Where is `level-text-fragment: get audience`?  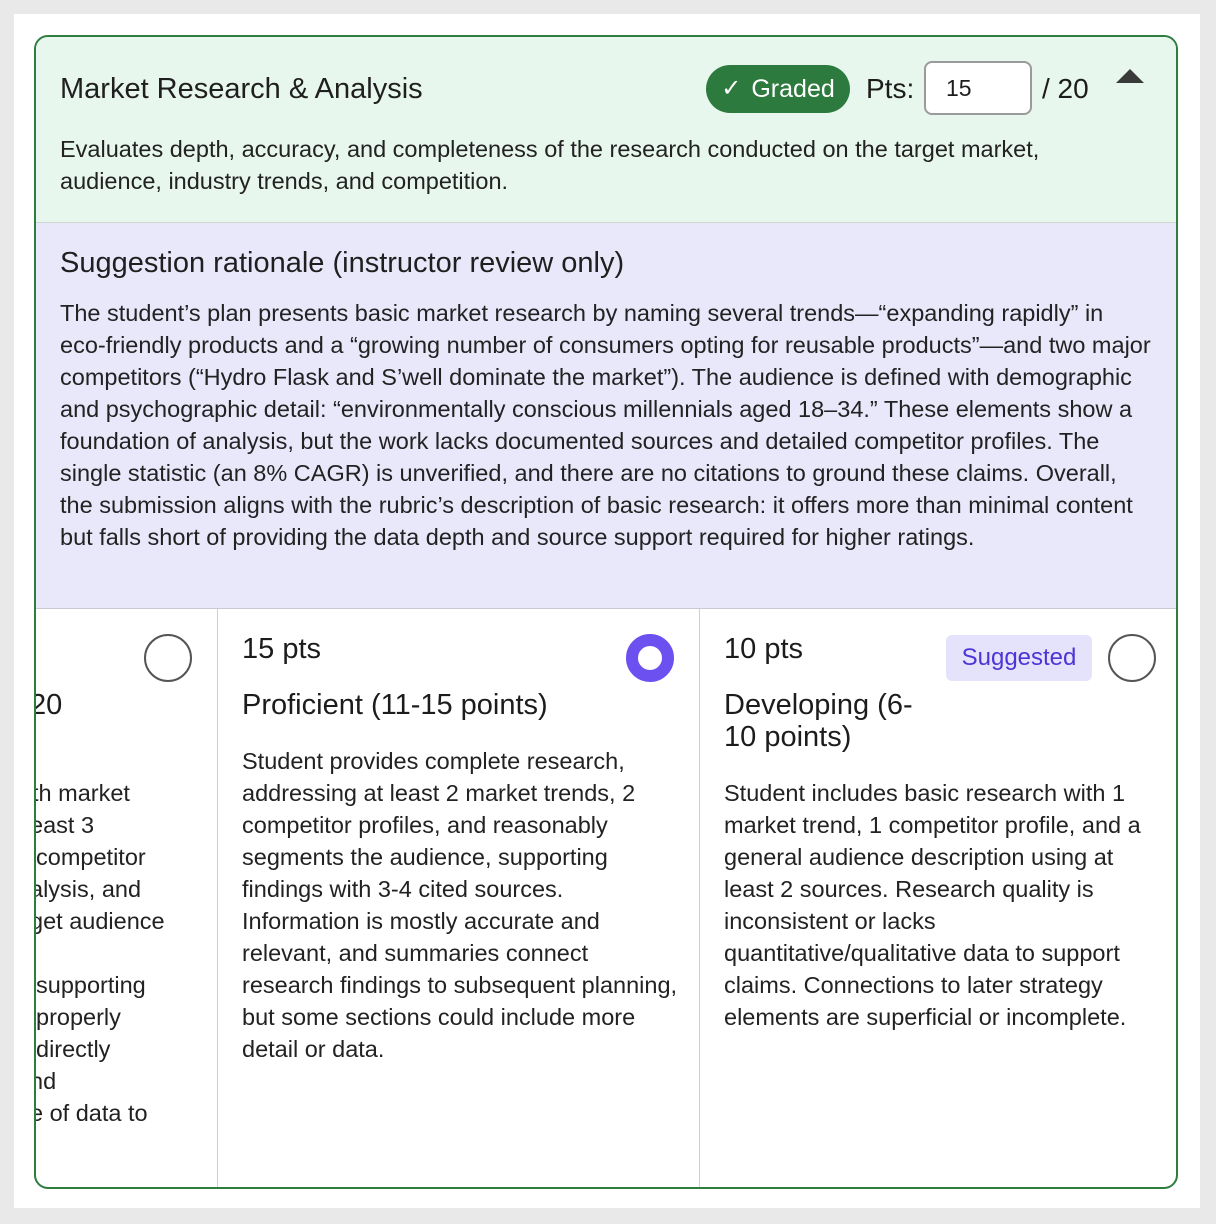 level-text-fragment: get audience is located at coordinates (100, 921).